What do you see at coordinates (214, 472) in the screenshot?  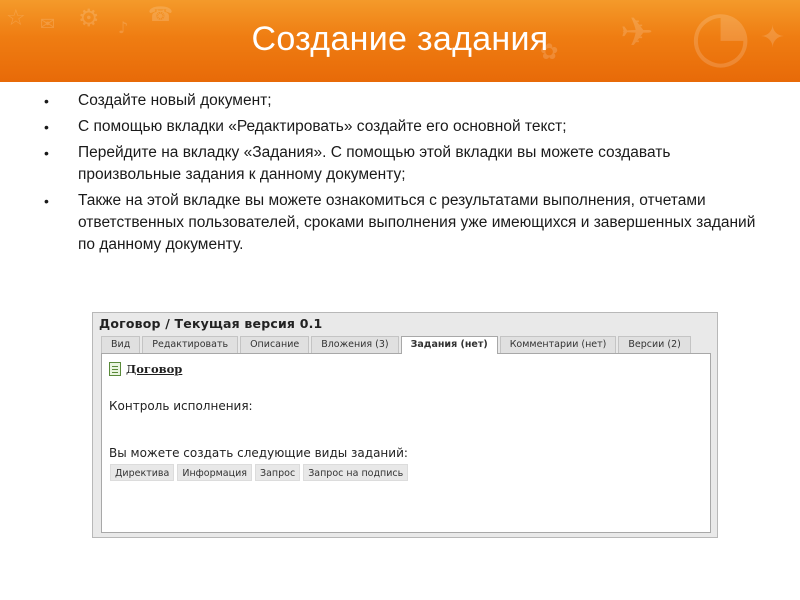 I see `task-information-button: Информация` at bounding box center [214, 472].